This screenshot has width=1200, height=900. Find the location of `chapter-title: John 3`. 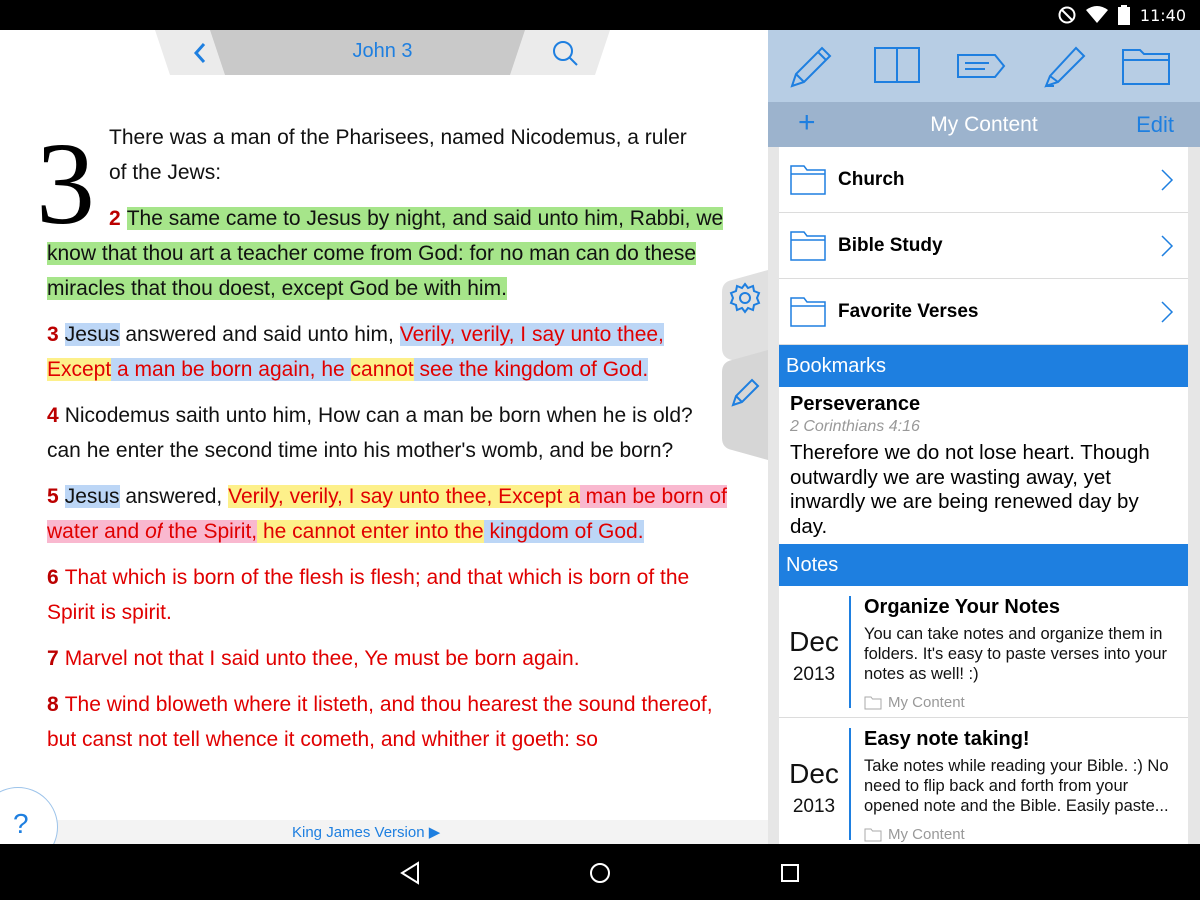

chapter-title: John 3 is located at coordinates (382, 51).